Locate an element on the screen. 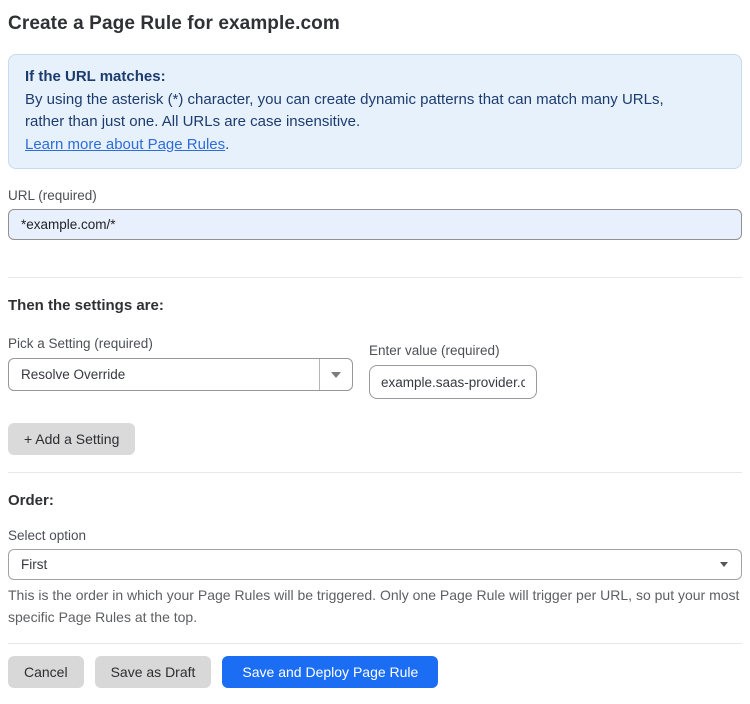 The height and width of the screenshot is (704, 750). setting-select-value: Resolve Override is located at coordinates (73, 374).